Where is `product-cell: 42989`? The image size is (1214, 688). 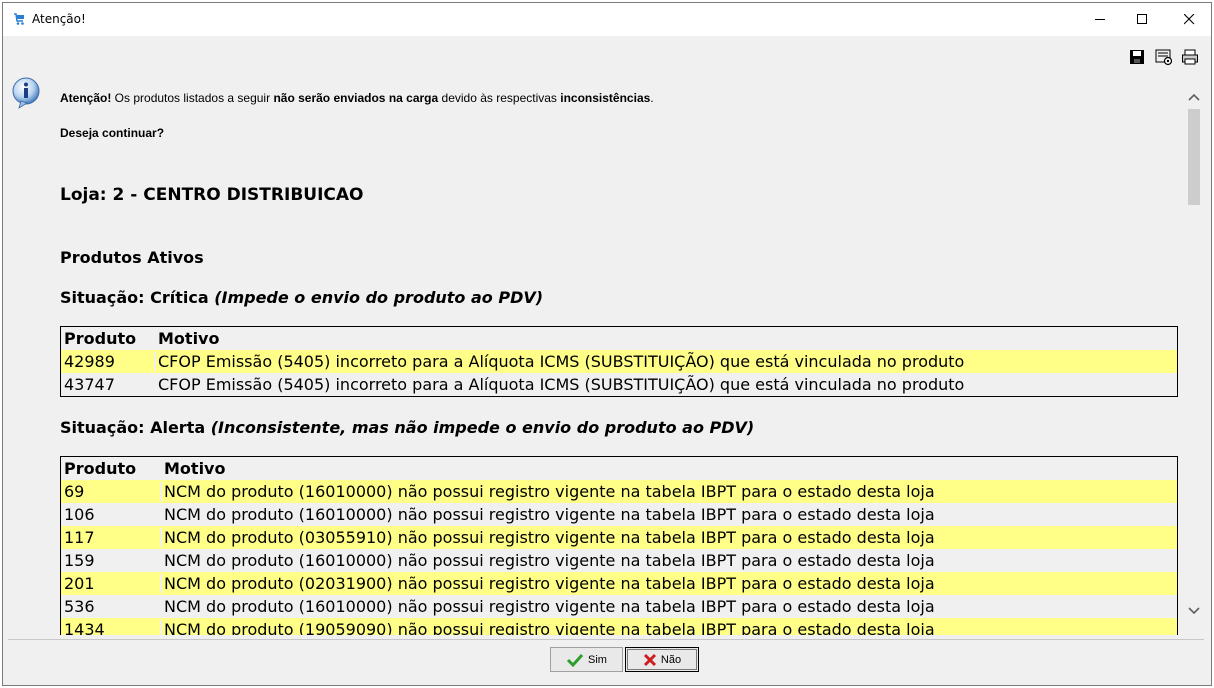 product-cell: 42989 is located at coordinates (108, 361).